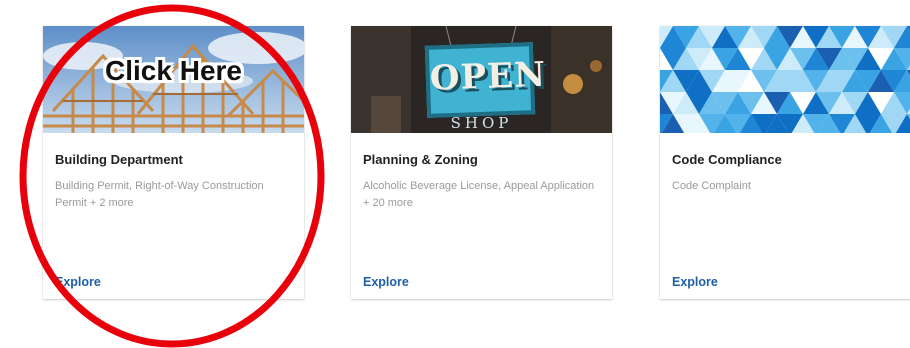  What do you see at coordinates (711, 186) in the screenshot?
I see `card-description: Code Complaint` at bounding box center [711, 186].